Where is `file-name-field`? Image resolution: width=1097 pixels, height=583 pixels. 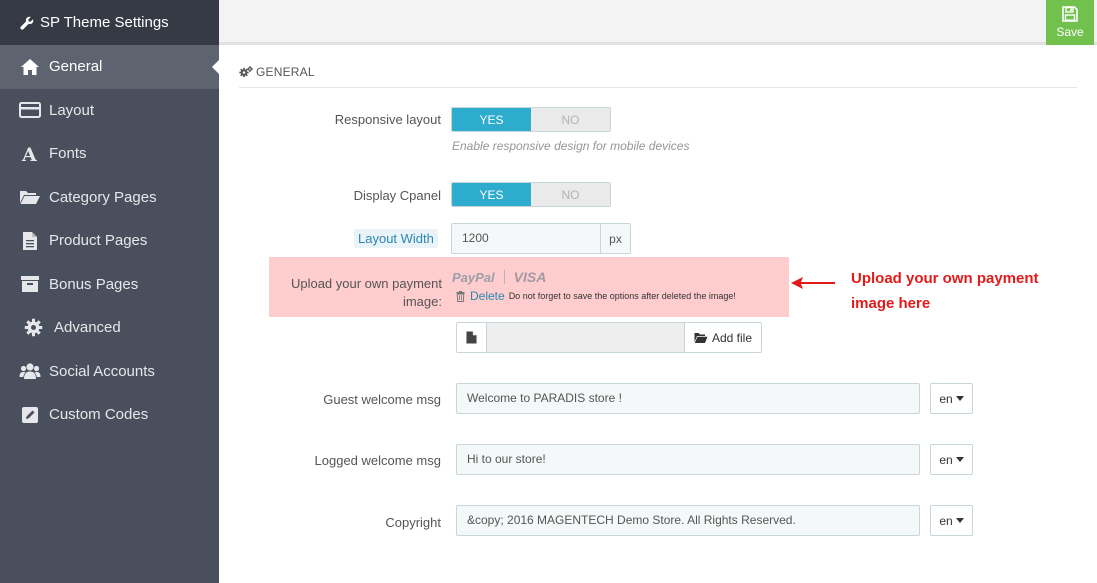 file-name-field is located at coordinates (585, 337).